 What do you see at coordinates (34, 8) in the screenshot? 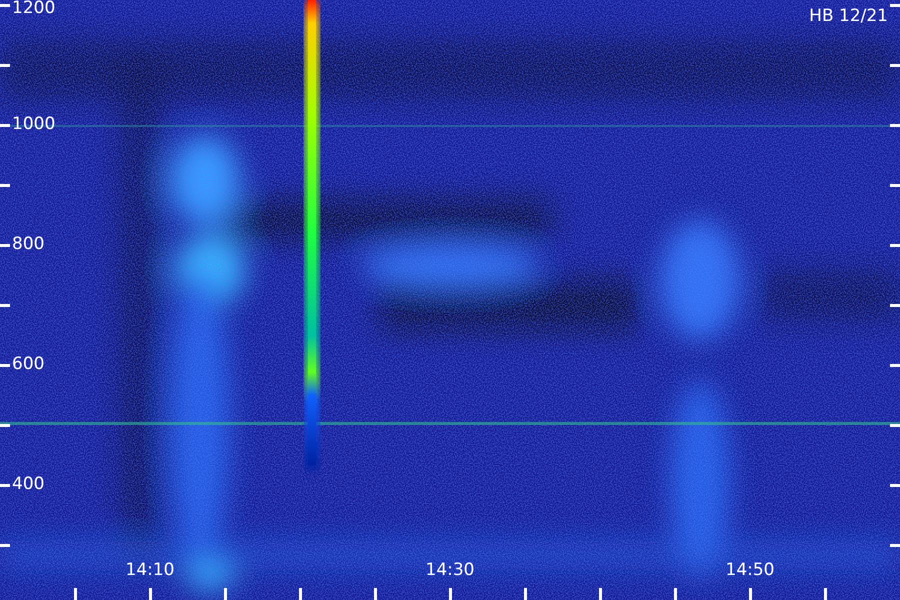
I see `axis-label: 1200` at bounding box center [34, 8].